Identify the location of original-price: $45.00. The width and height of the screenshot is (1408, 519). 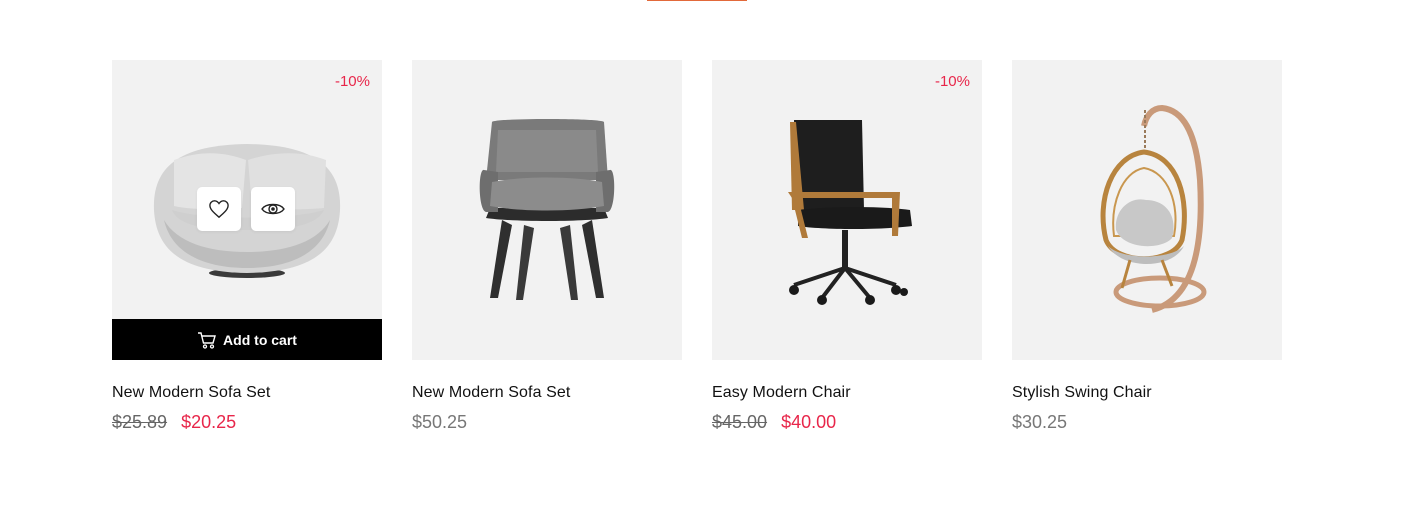
(740, 422).